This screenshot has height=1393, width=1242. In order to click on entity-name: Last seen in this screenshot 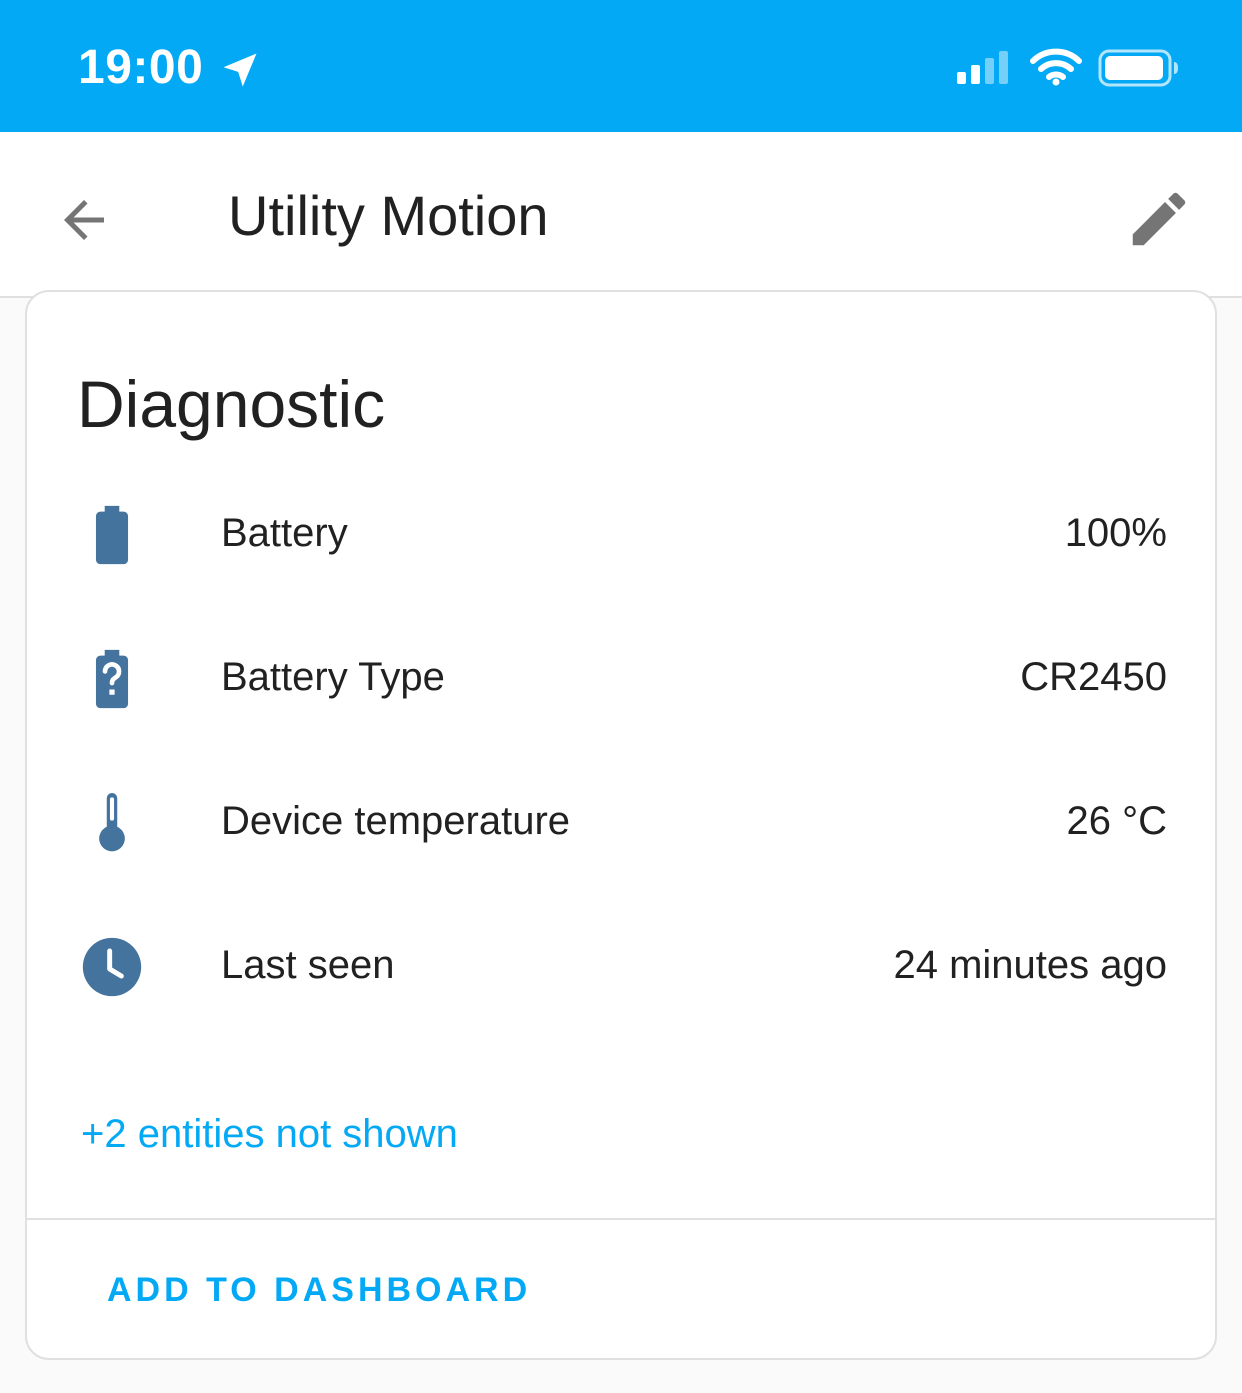, I will do `click(308, 965)`.